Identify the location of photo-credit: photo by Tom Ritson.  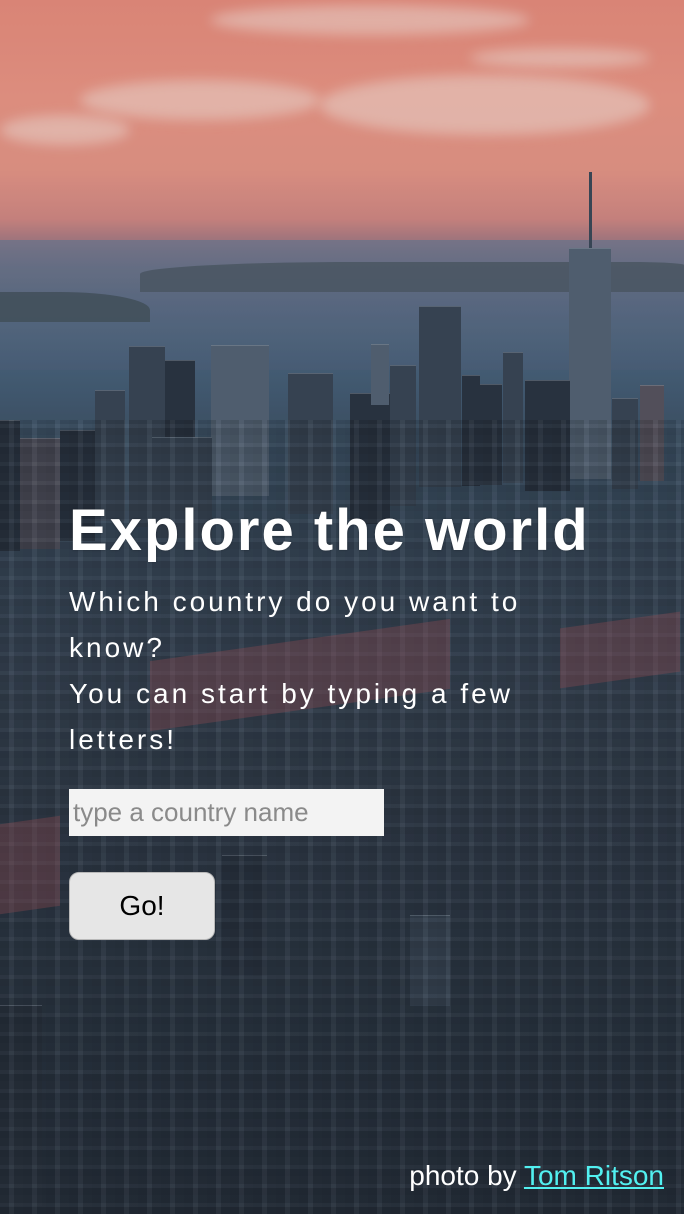
(536, 1176).